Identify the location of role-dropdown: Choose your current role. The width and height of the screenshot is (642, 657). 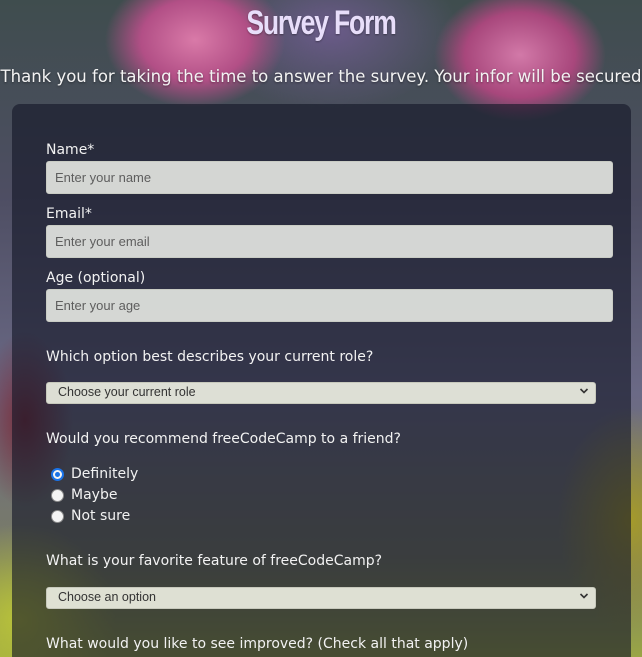
(321, 393).